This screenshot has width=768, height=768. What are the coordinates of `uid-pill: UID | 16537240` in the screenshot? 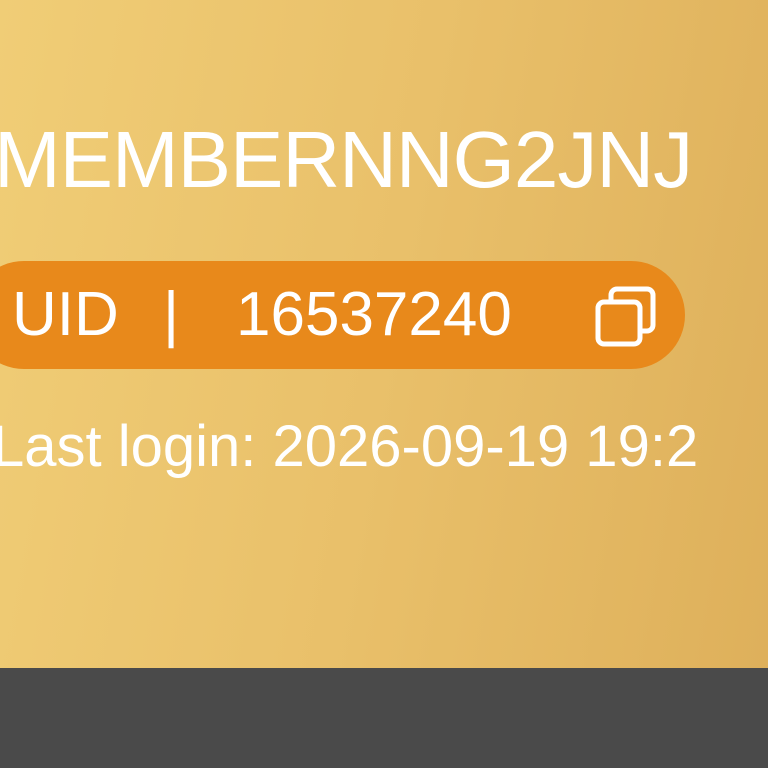 It's located at (342, 315).